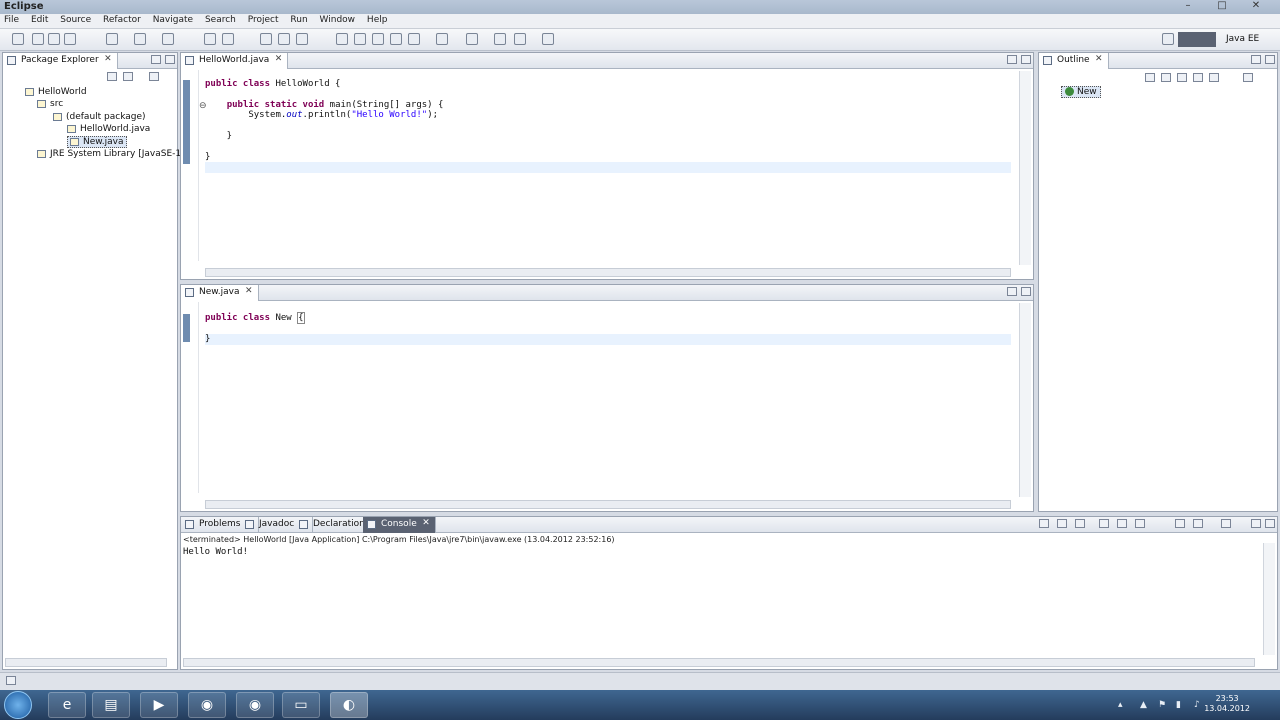  I want to click on tab-outline: Outline ✕, so click(1074, 61).